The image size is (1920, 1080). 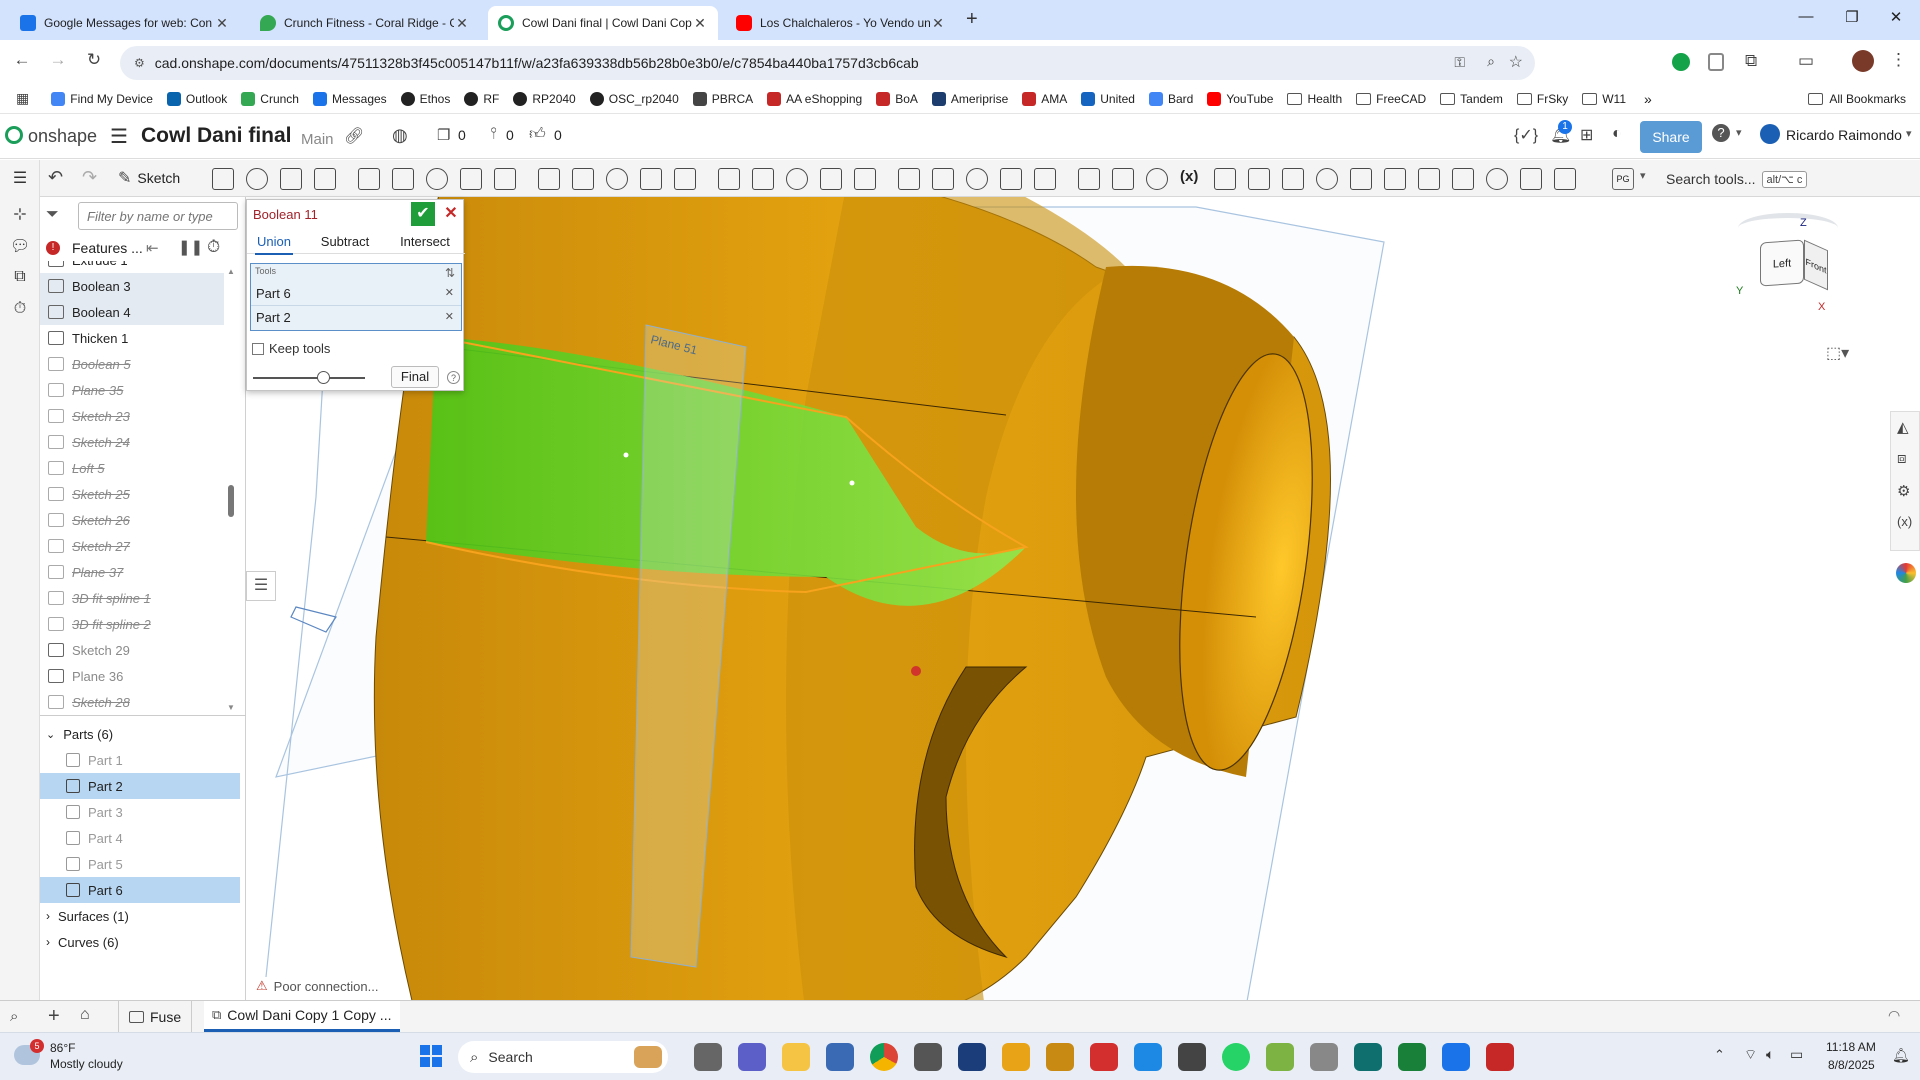 What do you see at coordinates (132, 442) in the screenshot?
I see `feature-item: Sketch 24` at bounding box center [132, 442].